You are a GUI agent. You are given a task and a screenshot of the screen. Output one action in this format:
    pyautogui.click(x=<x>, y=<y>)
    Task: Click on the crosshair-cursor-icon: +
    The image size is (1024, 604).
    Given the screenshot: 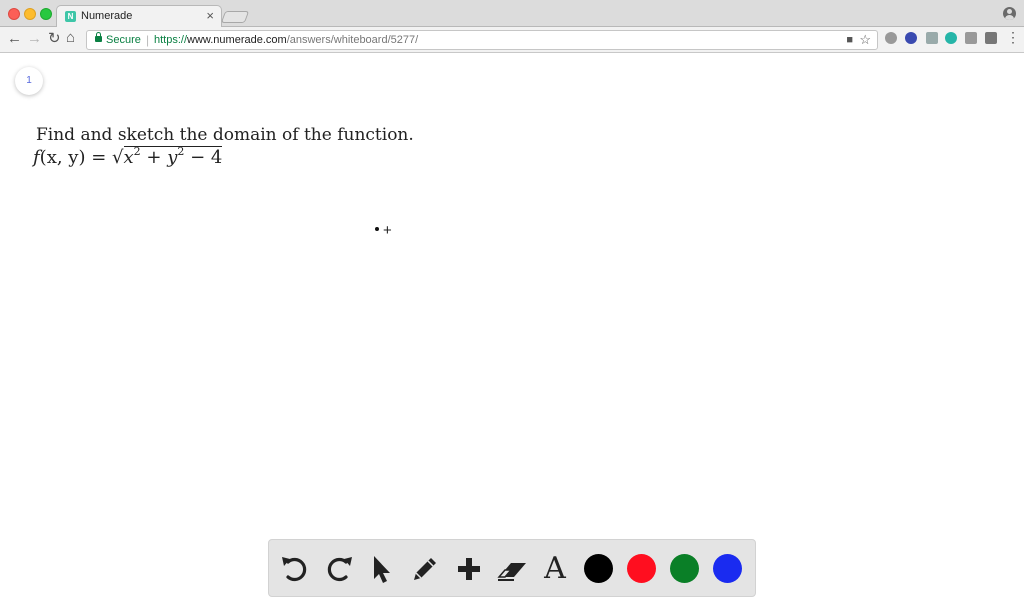 What is the action you would take?
    pyautogui.click(x=387, y=230)
    